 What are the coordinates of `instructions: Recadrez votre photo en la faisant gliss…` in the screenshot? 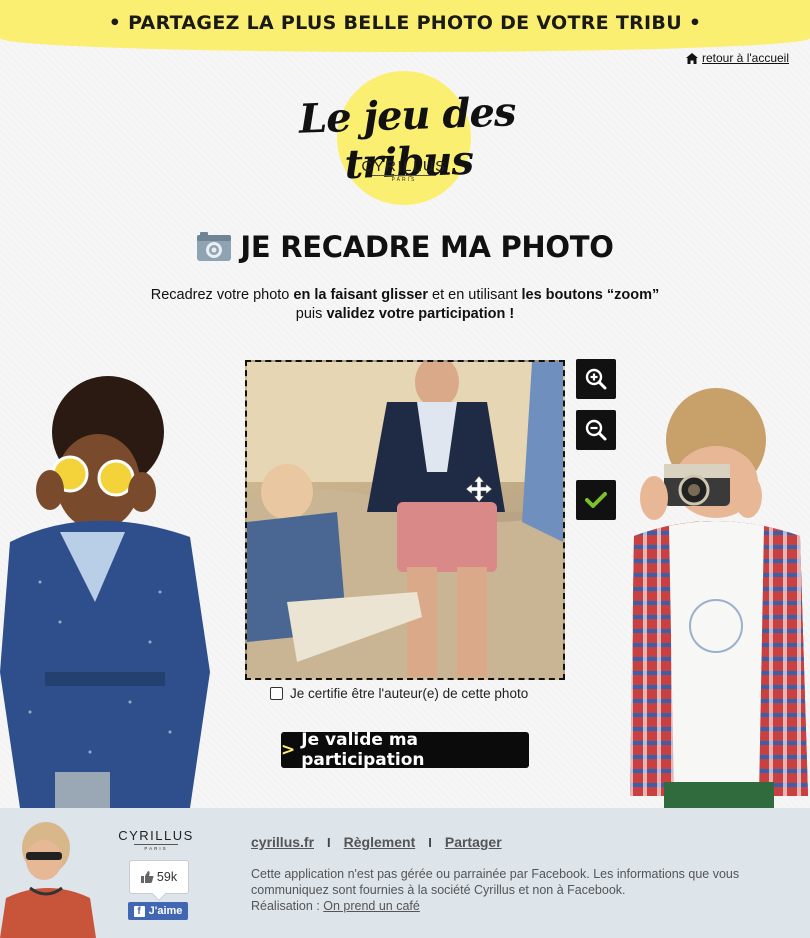 It's located at (405, 305).